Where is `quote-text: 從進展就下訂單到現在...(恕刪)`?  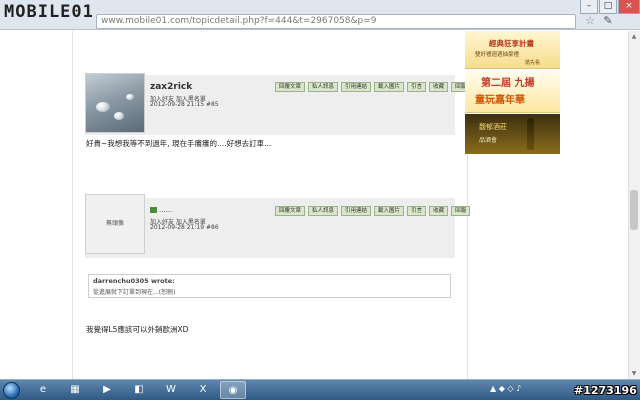
quote-text: 從進展就下訂單到現在...(恕刪) is located at coordinates (134, 291).